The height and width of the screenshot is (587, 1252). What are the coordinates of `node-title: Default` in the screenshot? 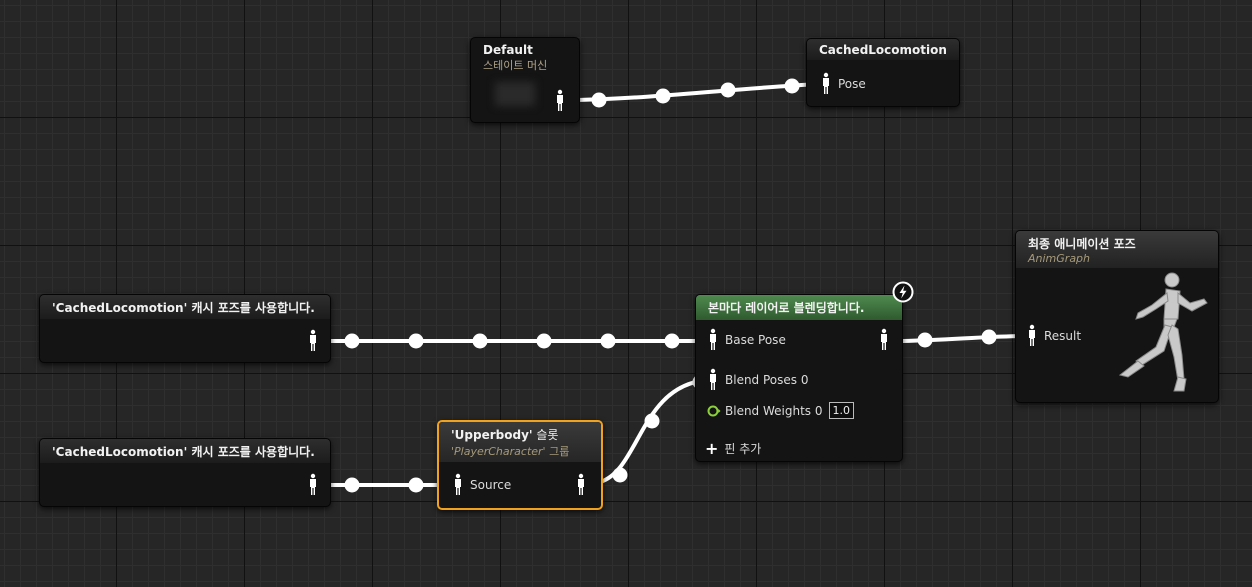 It's located at (508, 50).